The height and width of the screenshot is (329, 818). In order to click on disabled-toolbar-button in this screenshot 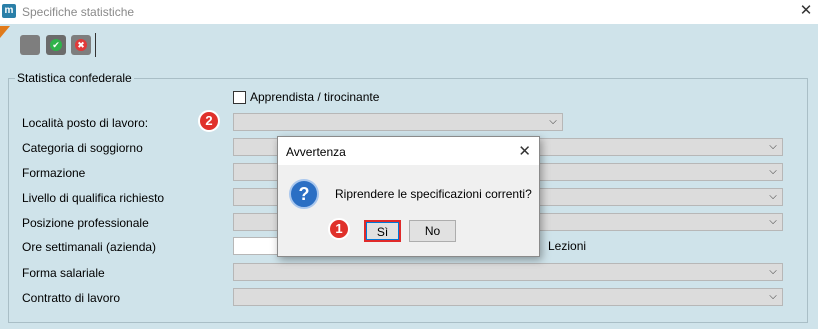, I will do `click(30, 45)`.